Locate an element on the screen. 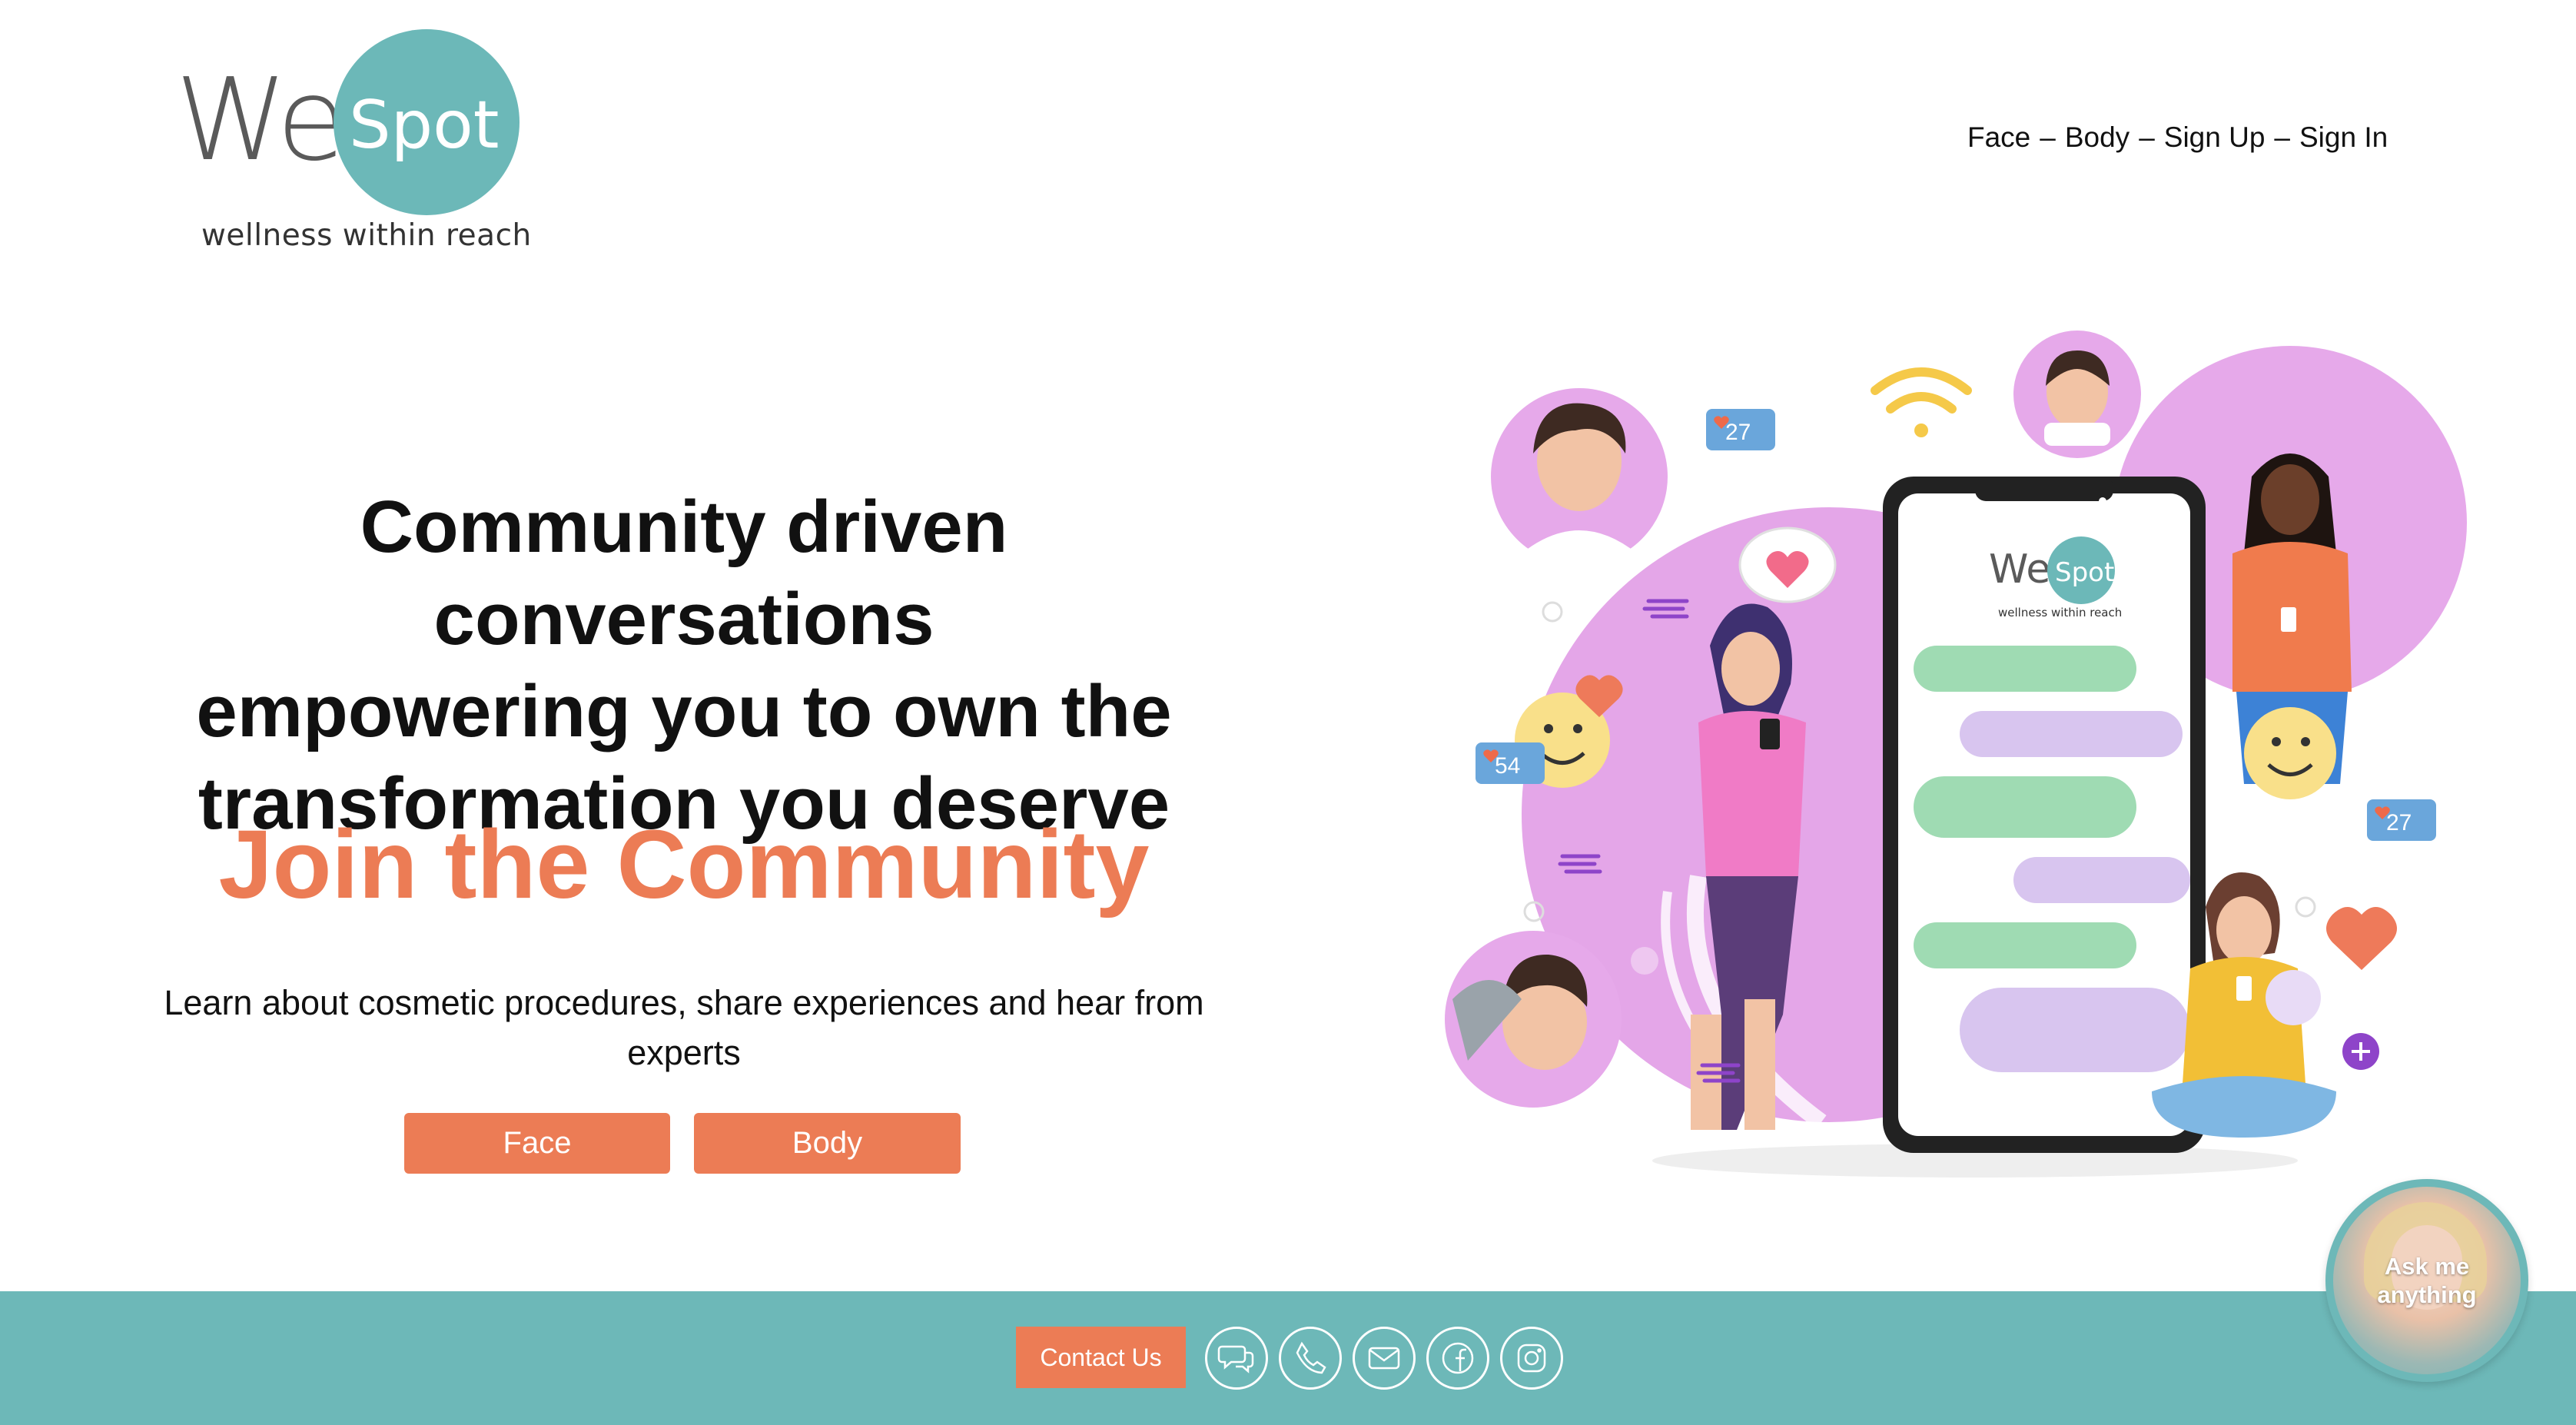 This screenshot has width=2576, height=1425. phone-logo-tagline: wellness within reach is located at coordinates (2060, 613).